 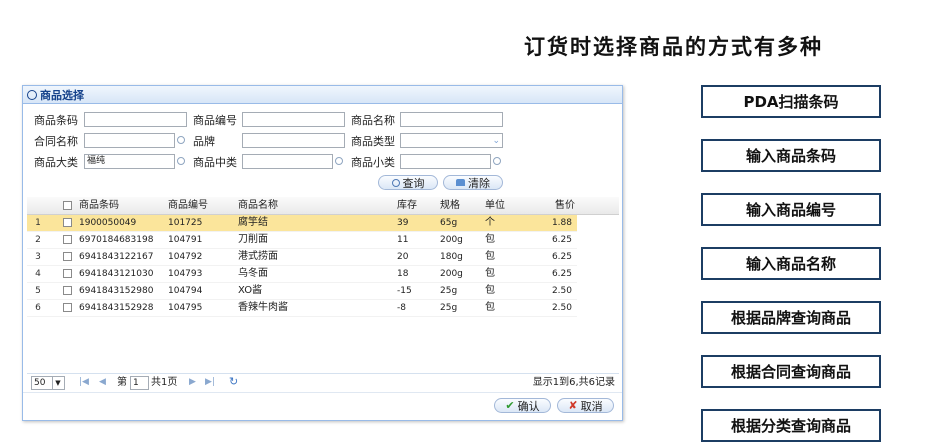 What do you see at coordinates (451, 119) in the screenshot?
I see `name-input` at bounding box center [451, 119].